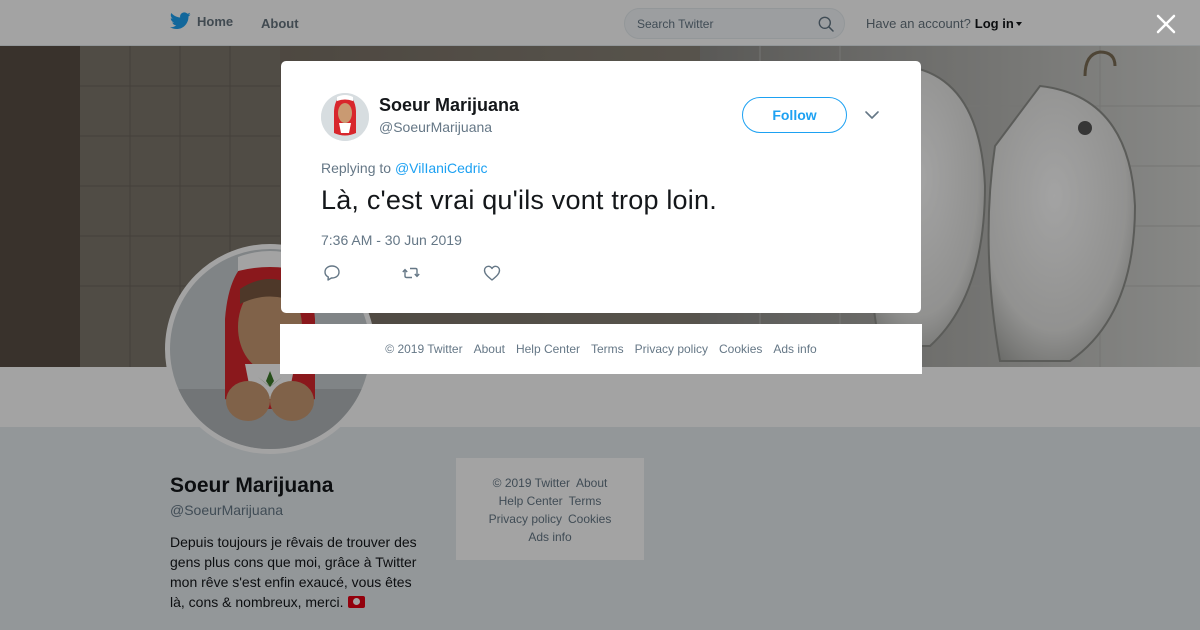  Describe the element at coordinates (607, 349) in the screenshot. I see `modal-footer-terms-link: Terms` at that location.